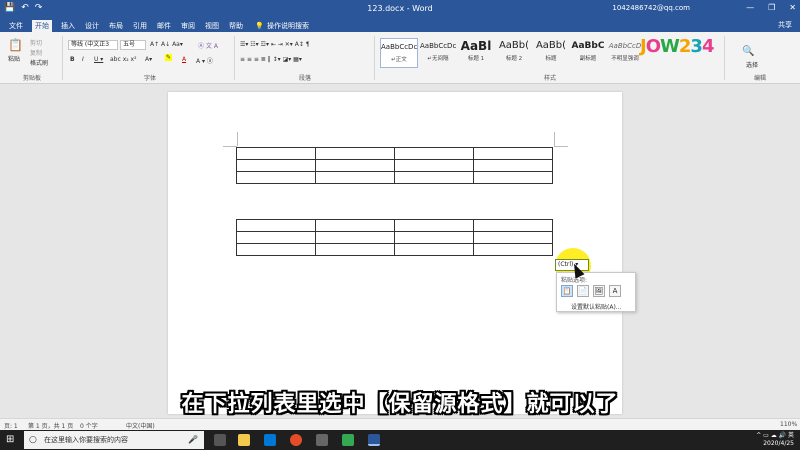  I want to click on chrome-icon, so click(296, 440).